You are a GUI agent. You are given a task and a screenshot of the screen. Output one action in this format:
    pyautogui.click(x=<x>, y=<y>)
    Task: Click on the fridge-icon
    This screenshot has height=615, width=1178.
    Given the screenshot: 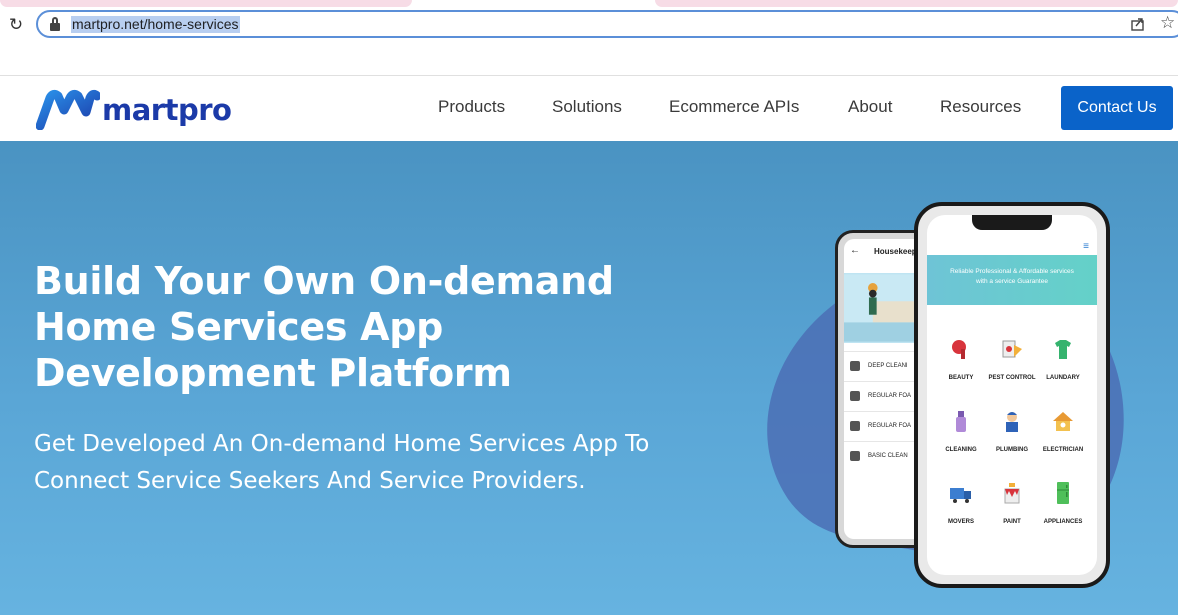 What is the action you would take?
    pyautogui.click(x=1063, y=493)
    